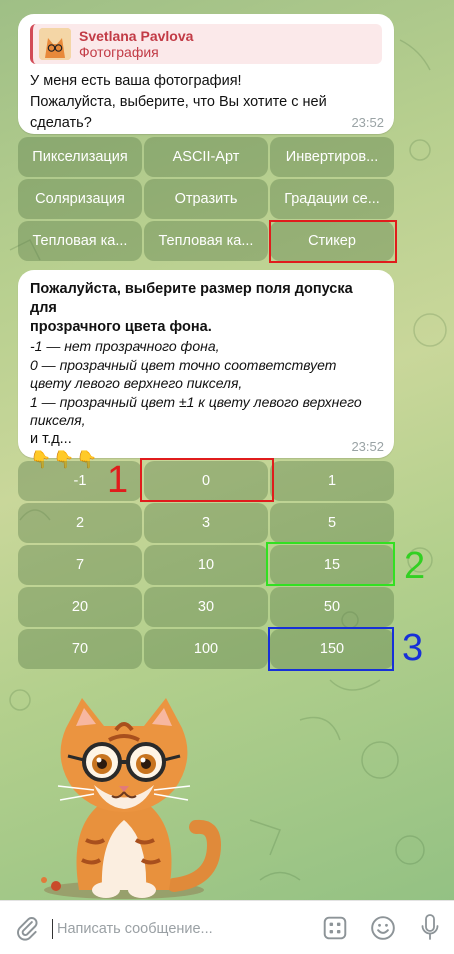  Describe the element at coordinates (430, 928) in the screenshot. I see `microphone-icon` at that location.